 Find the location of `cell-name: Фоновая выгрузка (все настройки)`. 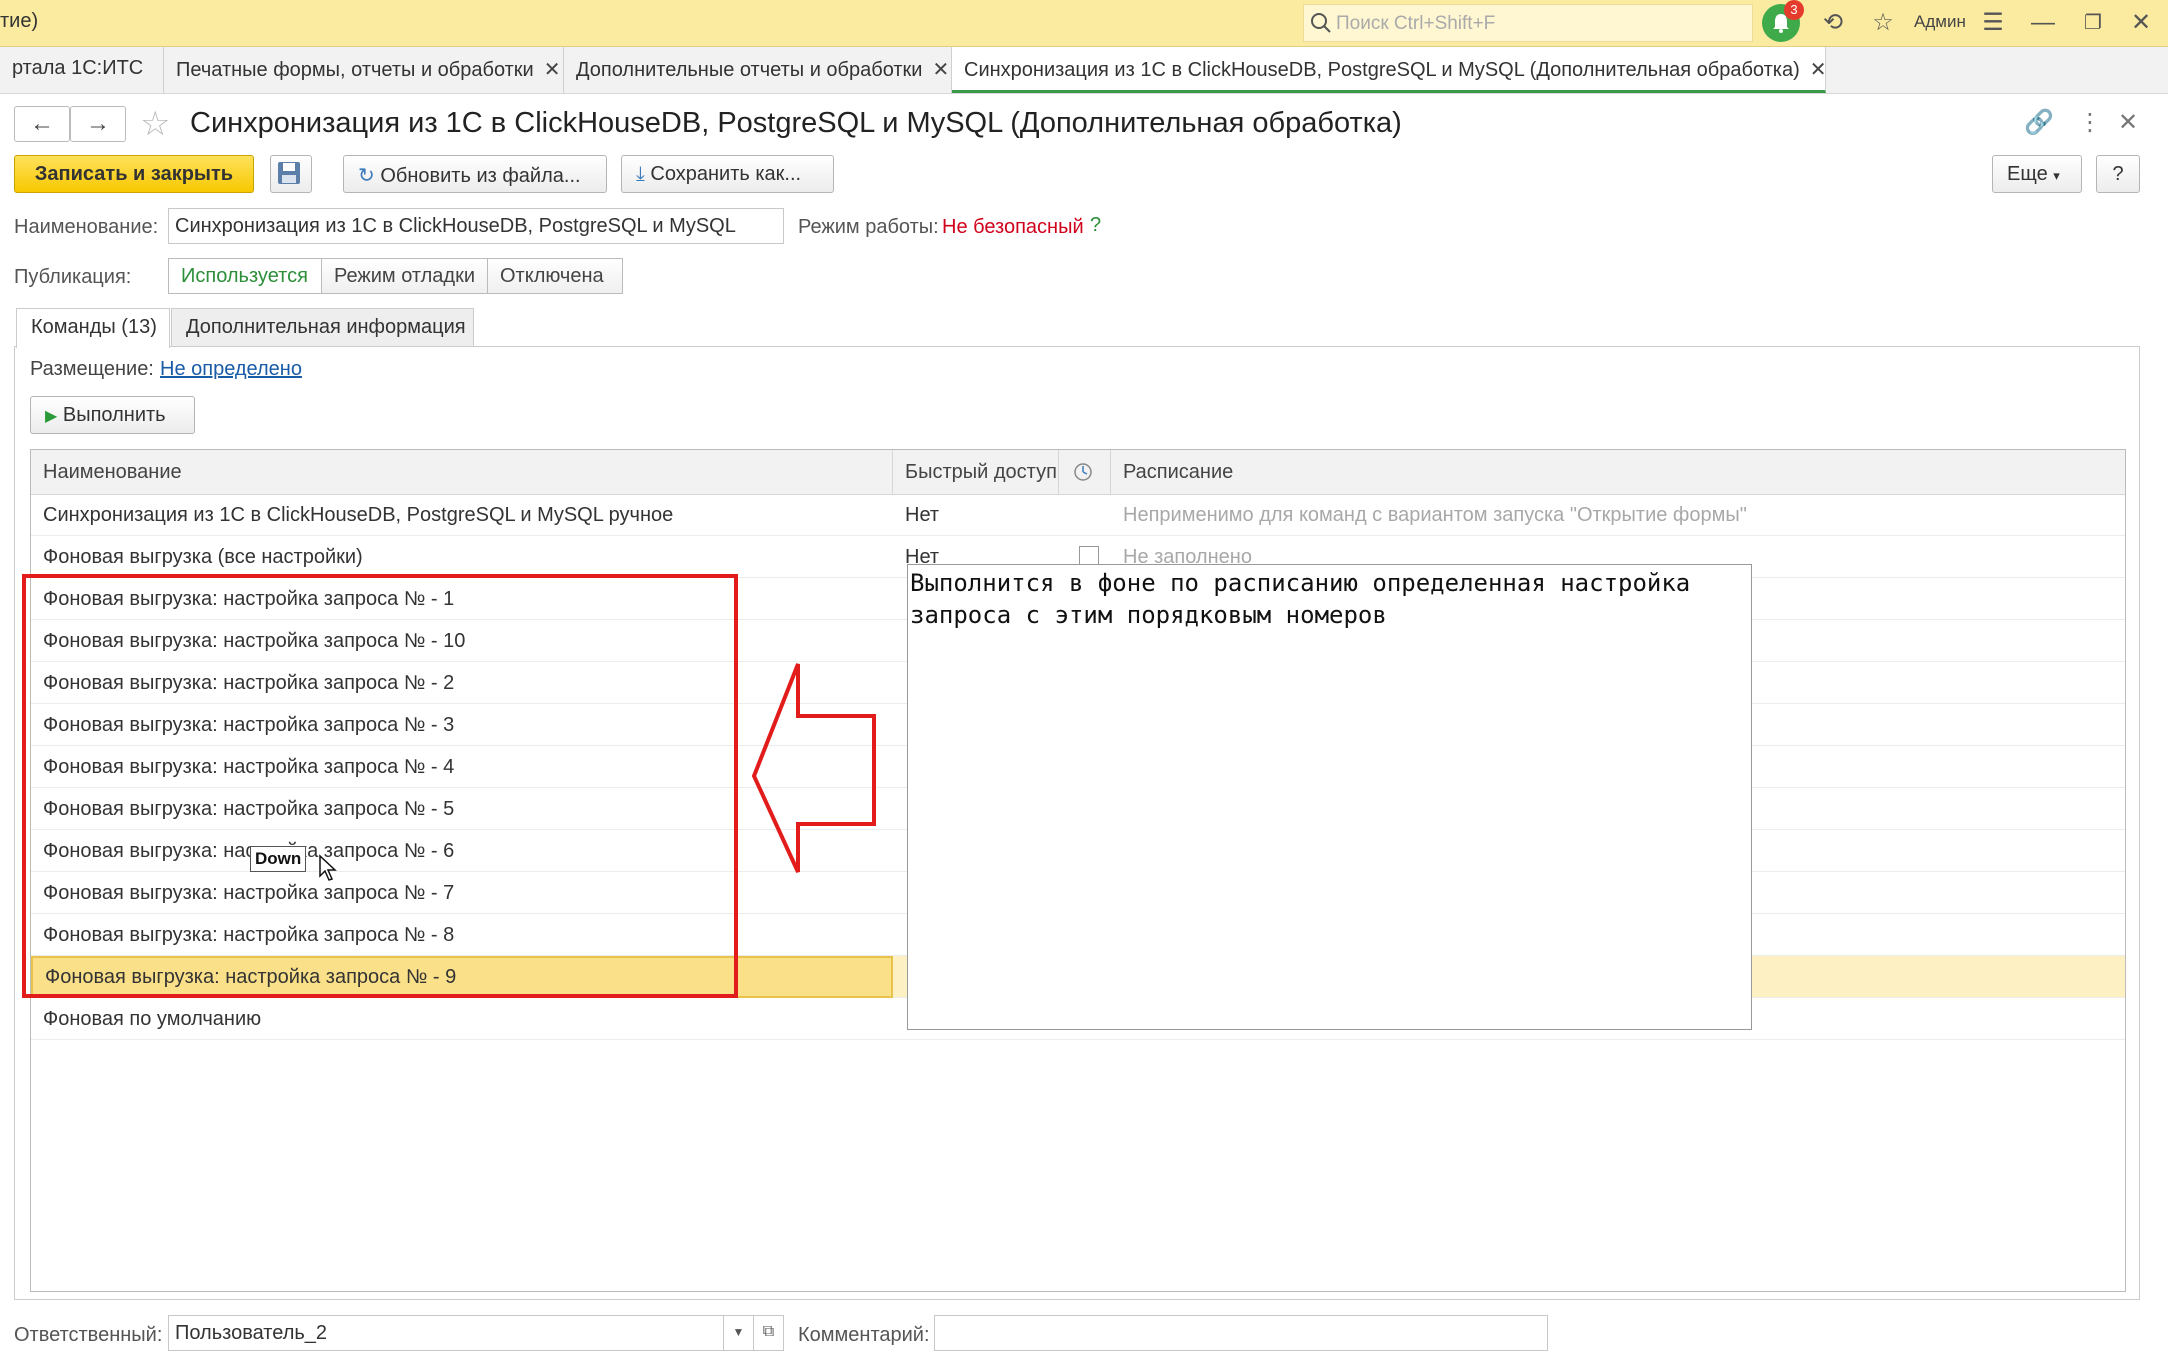

cell-name: Фоновая выгрузка (все настройки) is located at coordinates (203, 557).